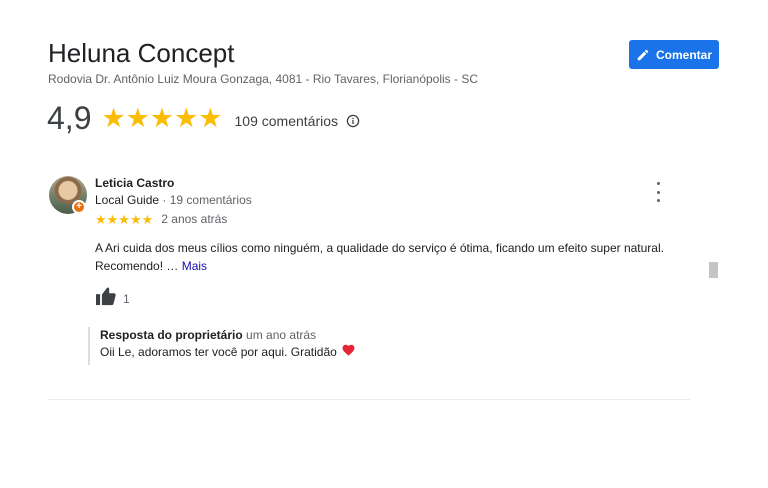 This screenshot has height=488, width=768. Describe the element at coordinates (162, 118) in the screenshot. I see `rating-stars: ★★★★★` at that location.